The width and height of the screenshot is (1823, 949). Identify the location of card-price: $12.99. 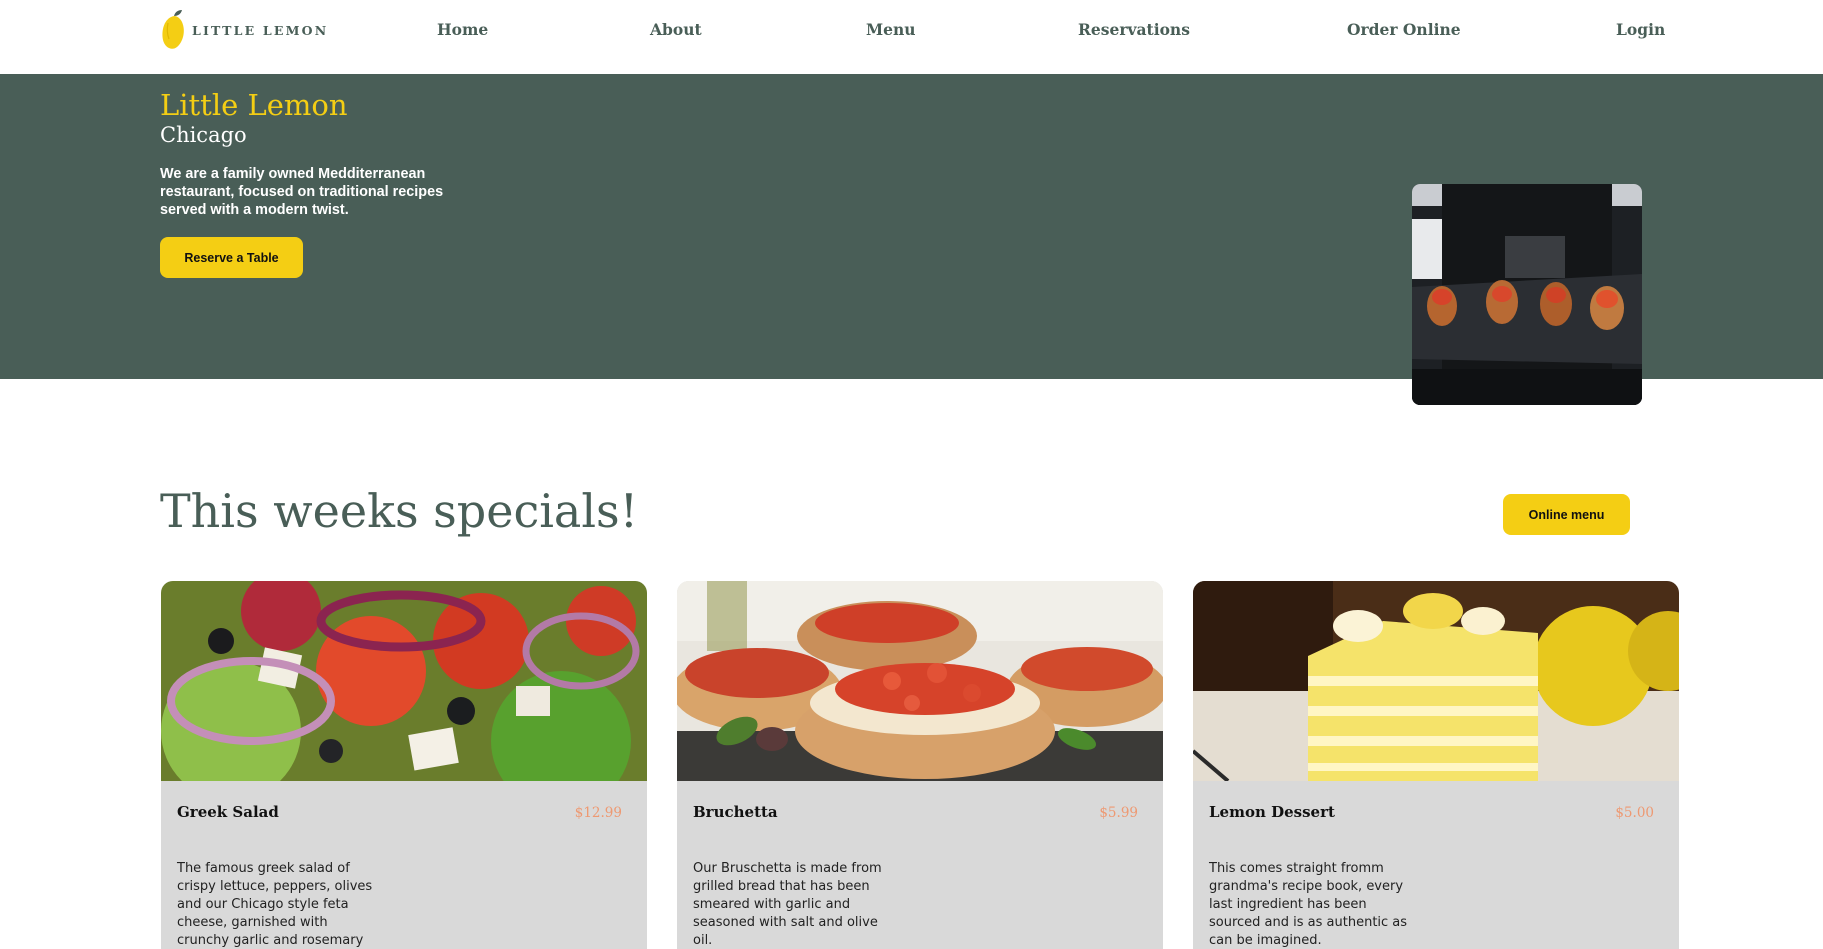
(598, 813).